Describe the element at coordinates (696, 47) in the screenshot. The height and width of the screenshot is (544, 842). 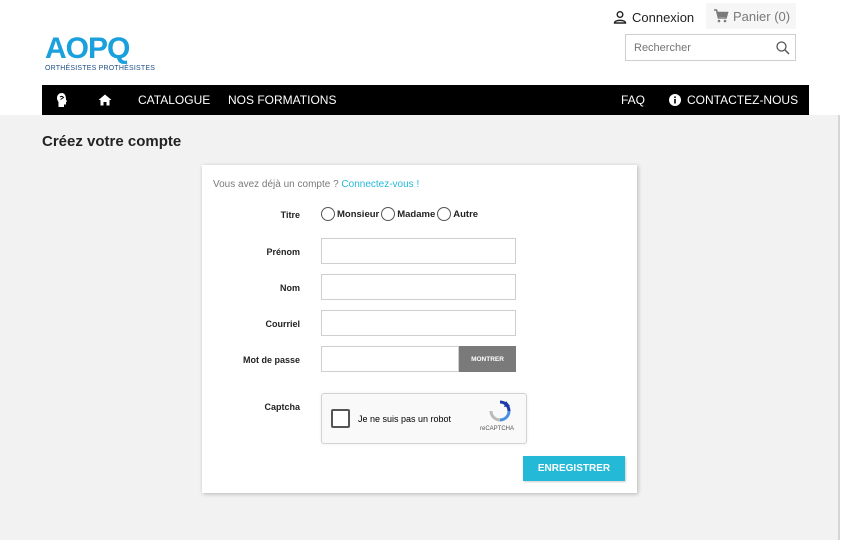
I see `search-input` at that location.